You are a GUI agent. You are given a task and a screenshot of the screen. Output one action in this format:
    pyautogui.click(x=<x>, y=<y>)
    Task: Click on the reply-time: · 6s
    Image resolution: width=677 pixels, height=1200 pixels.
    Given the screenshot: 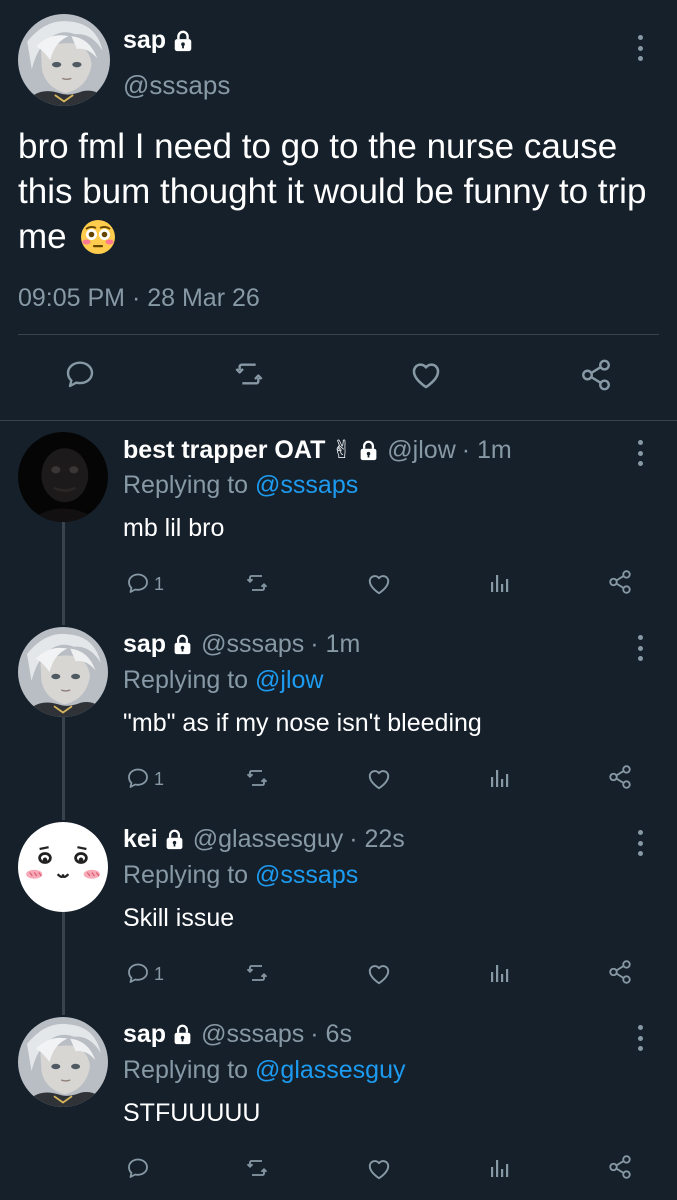 What is the action you would take?
    pyautogui.click(x=331, y=1034)
    